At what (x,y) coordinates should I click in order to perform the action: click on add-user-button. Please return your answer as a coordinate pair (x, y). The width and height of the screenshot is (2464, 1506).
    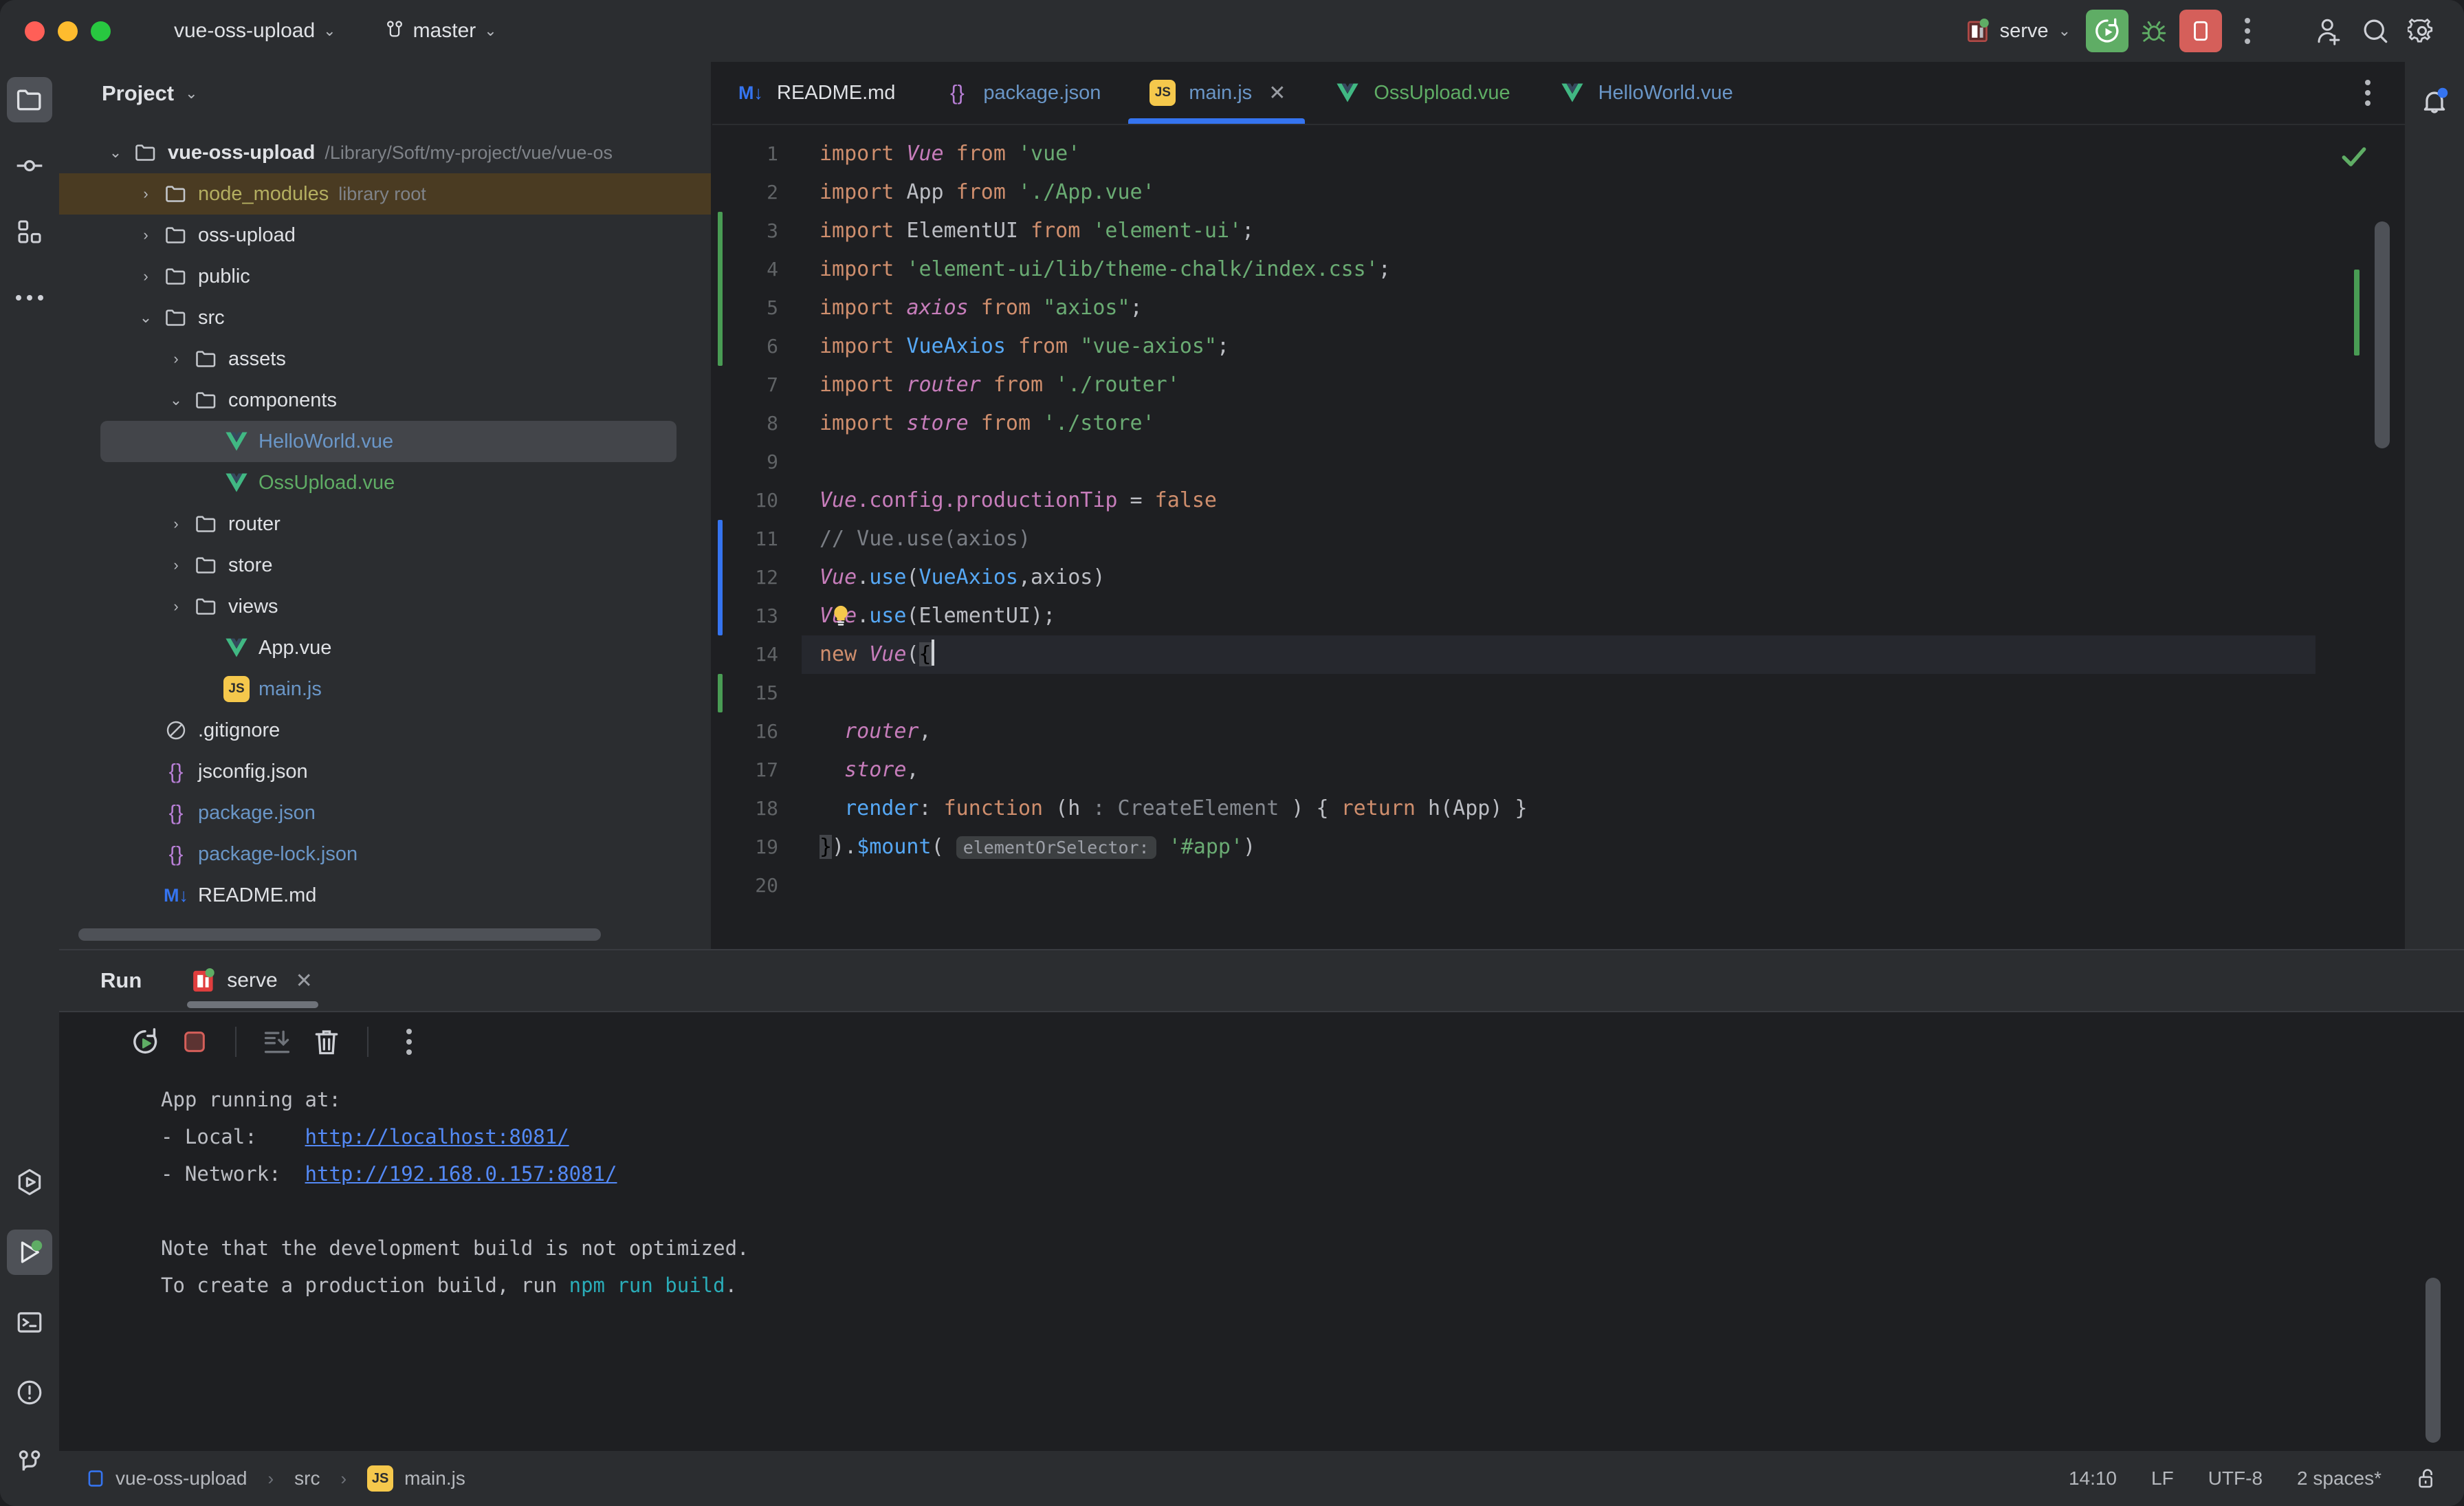
    Looking at the image, I should click on (2328, 31).